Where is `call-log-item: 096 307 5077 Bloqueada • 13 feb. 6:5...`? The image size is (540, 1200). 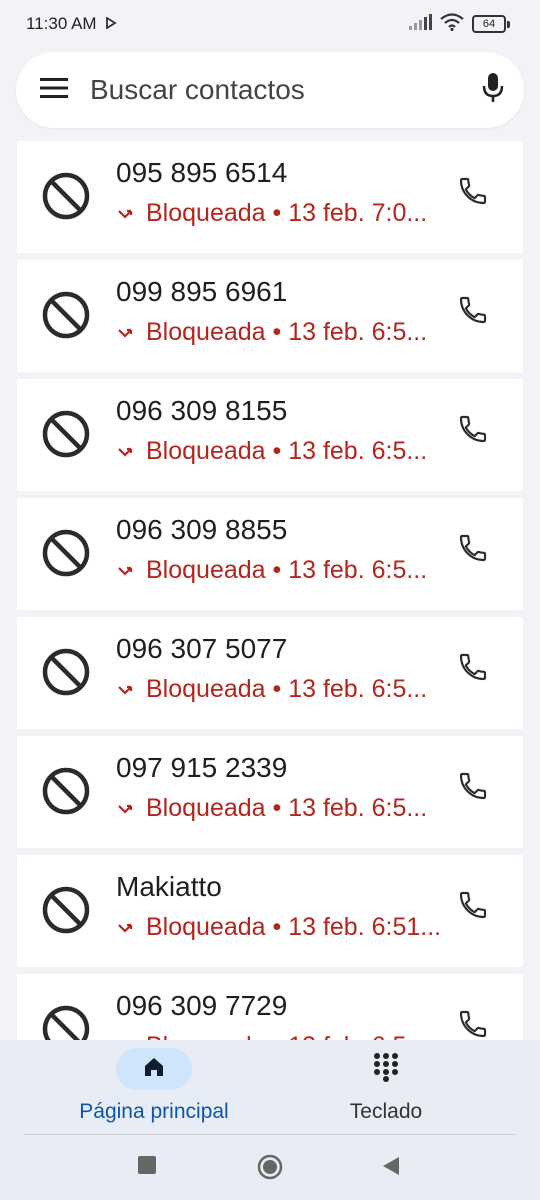
call-log-item: 096 307 5077 Bloqueada • 13 feb. 6:5... is located at coordinates (270, 673).